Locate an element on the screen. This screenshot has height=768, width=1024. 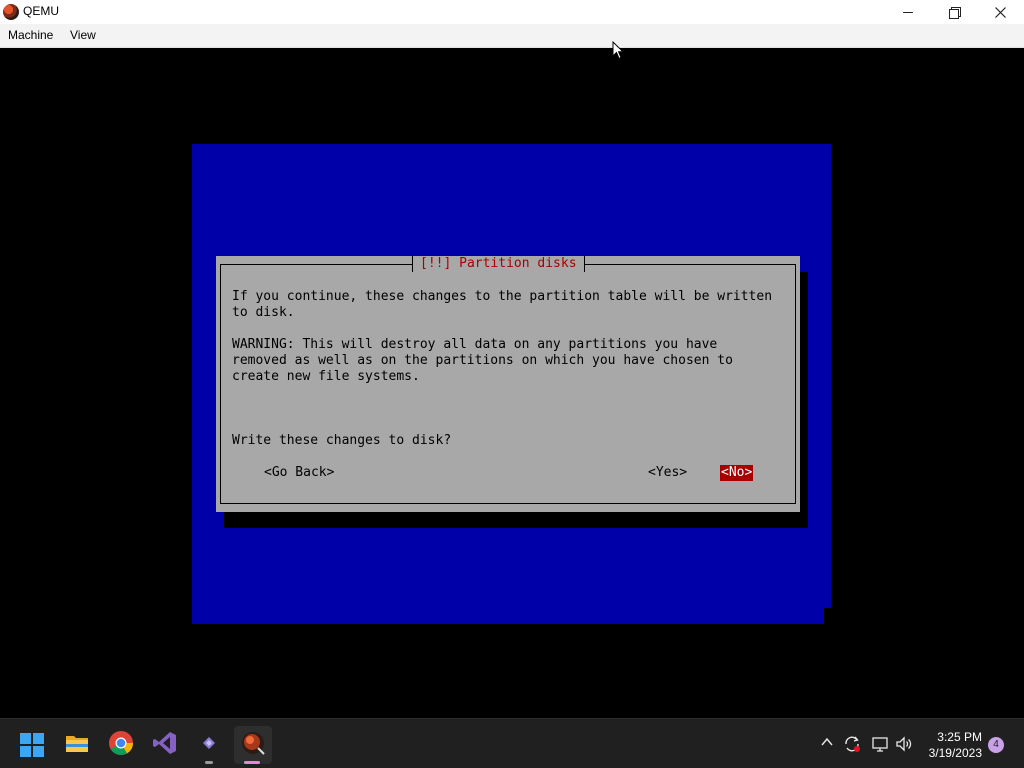
chevron-up-icon is located at coordinates (827, 743).